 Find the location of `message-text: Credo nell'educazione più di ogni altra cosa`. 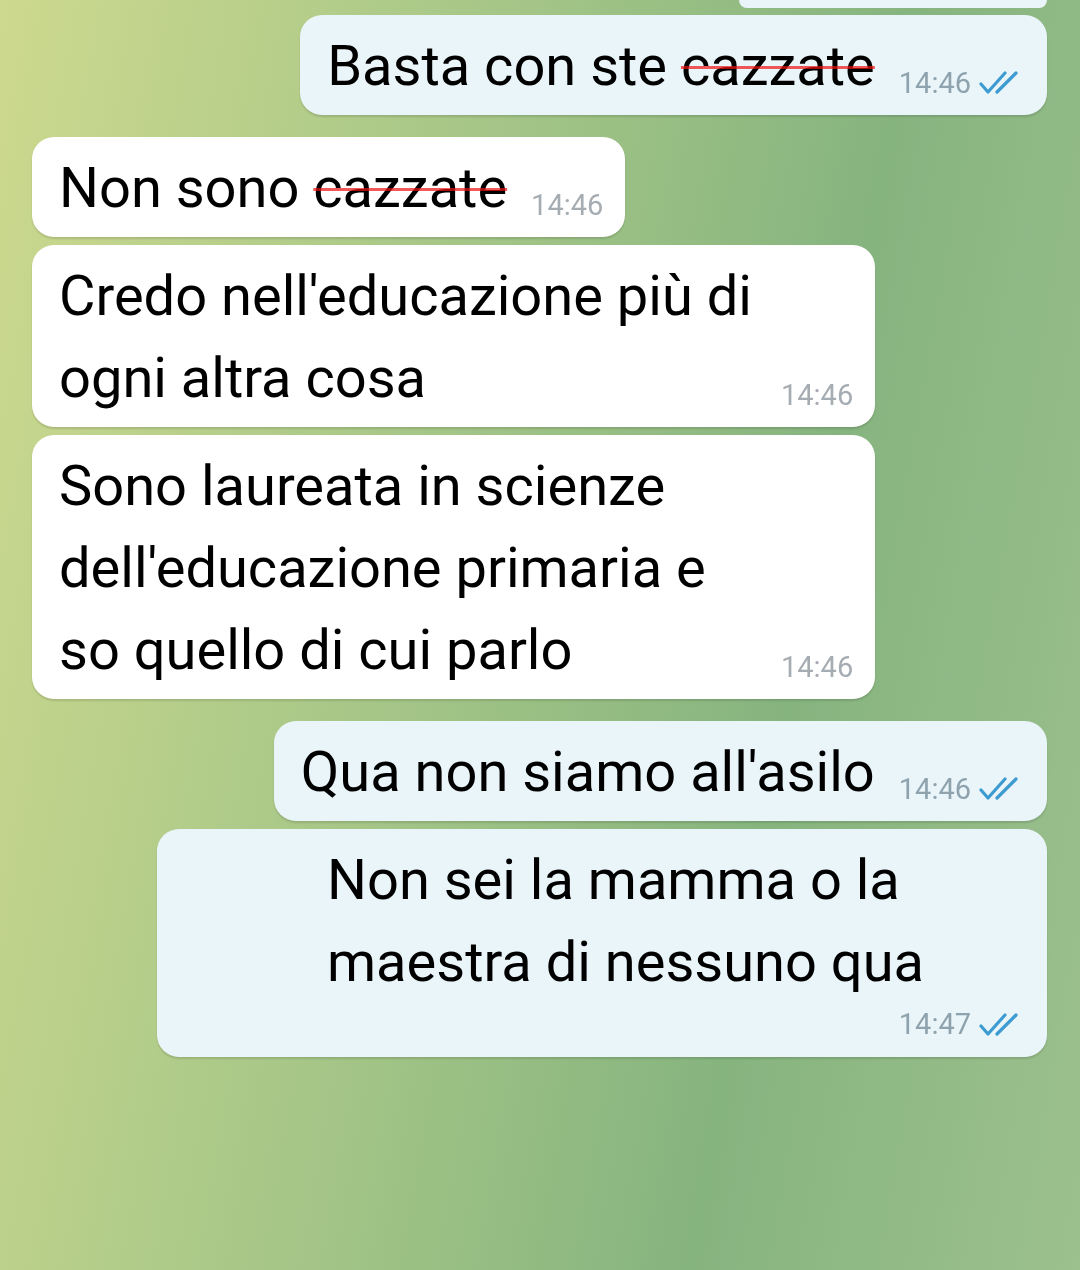

message-text: Credo nell'educazione più di ogni altra cosa is located at coordinates (406, 337).